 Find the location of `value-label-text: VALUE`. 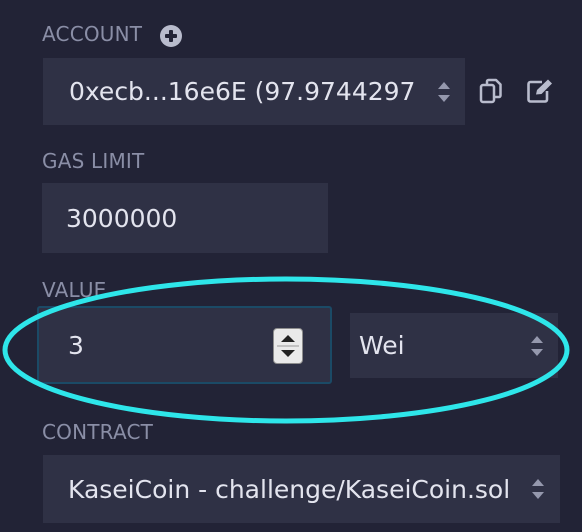

value-label-text: VALUE is located at coordinates (74, 290).